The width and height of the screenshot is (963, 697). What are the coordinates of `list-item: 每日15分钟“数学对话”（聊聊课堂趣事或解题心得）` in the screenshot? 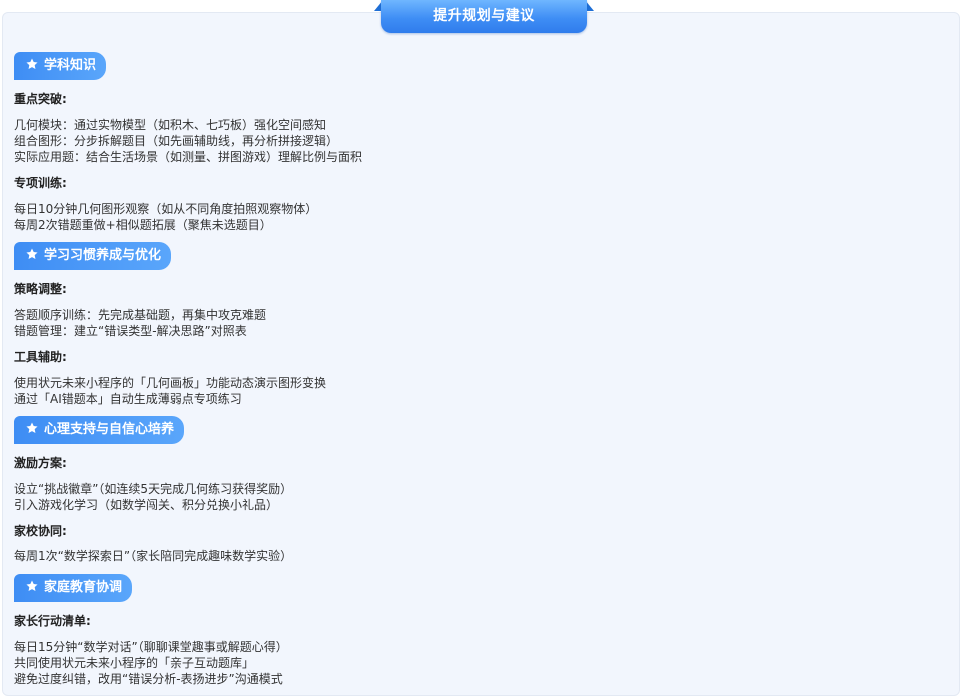 It's located at (151, 647).